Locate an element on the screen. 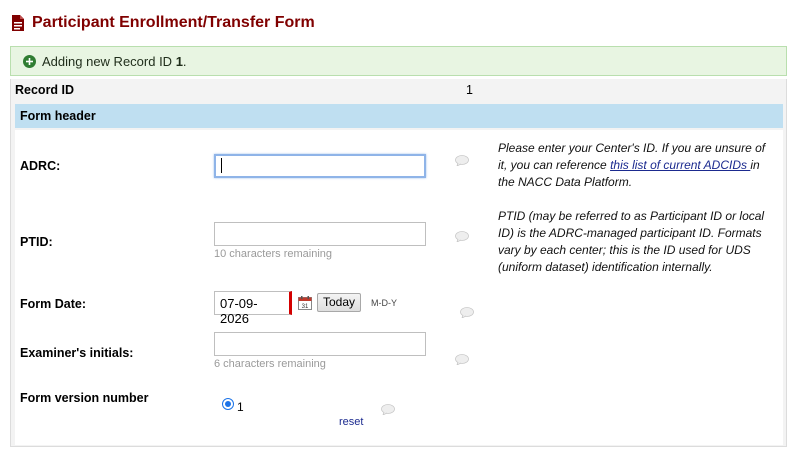 Image resolution: width=796 pixels, height=460 pixels. record-id-label: Record ID is located at coordinates (45, 90).